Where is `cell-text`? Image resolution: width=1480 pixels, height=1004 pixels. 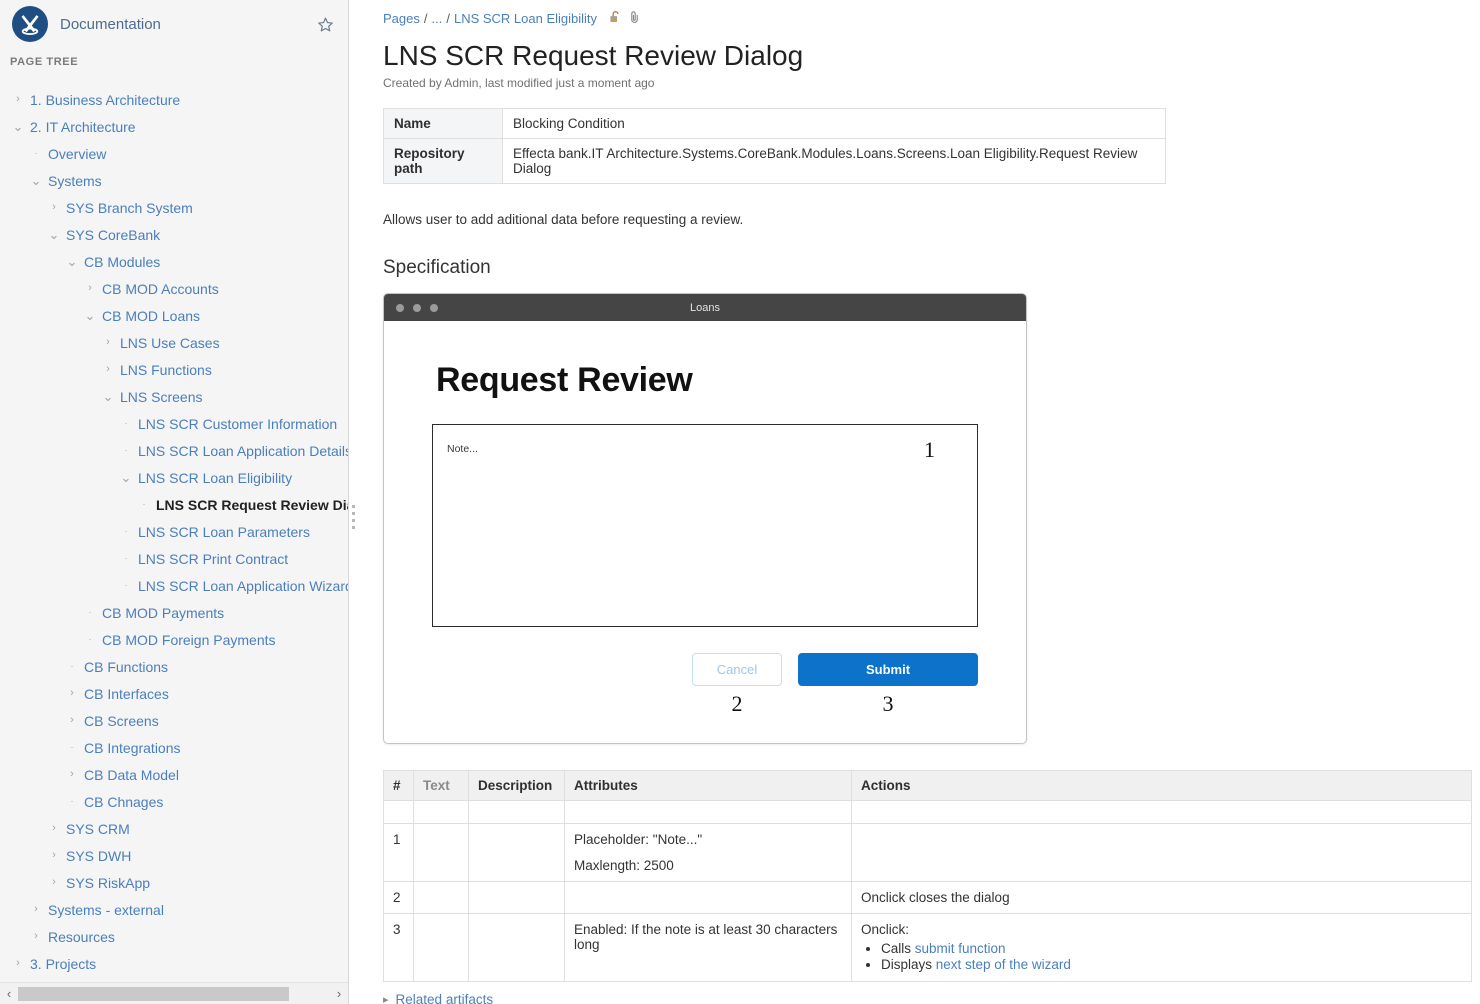
cell-text is located at coordinates (441, 853).